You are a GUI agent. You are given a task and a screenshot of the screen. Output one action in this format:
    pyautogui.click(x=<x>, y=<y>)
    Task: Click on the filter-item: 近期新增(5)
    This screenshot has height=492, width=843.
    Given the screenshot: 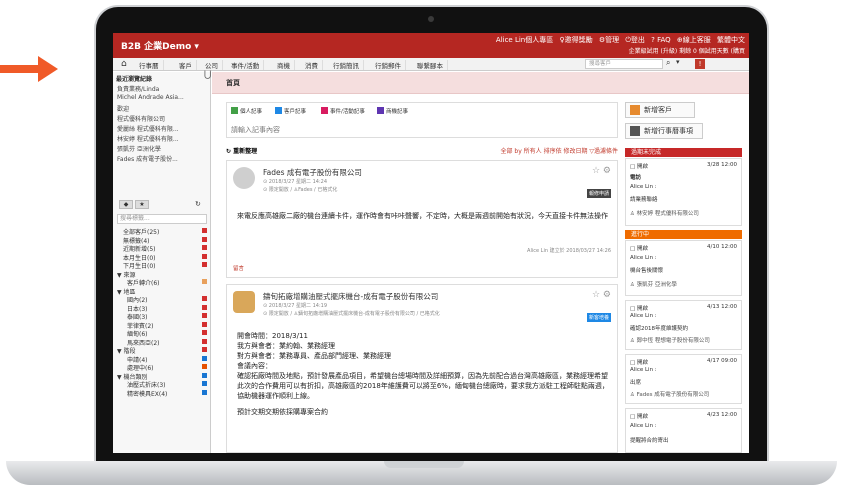 What is the action you would take?
    pyautogui.click(x=163, y=248)
    